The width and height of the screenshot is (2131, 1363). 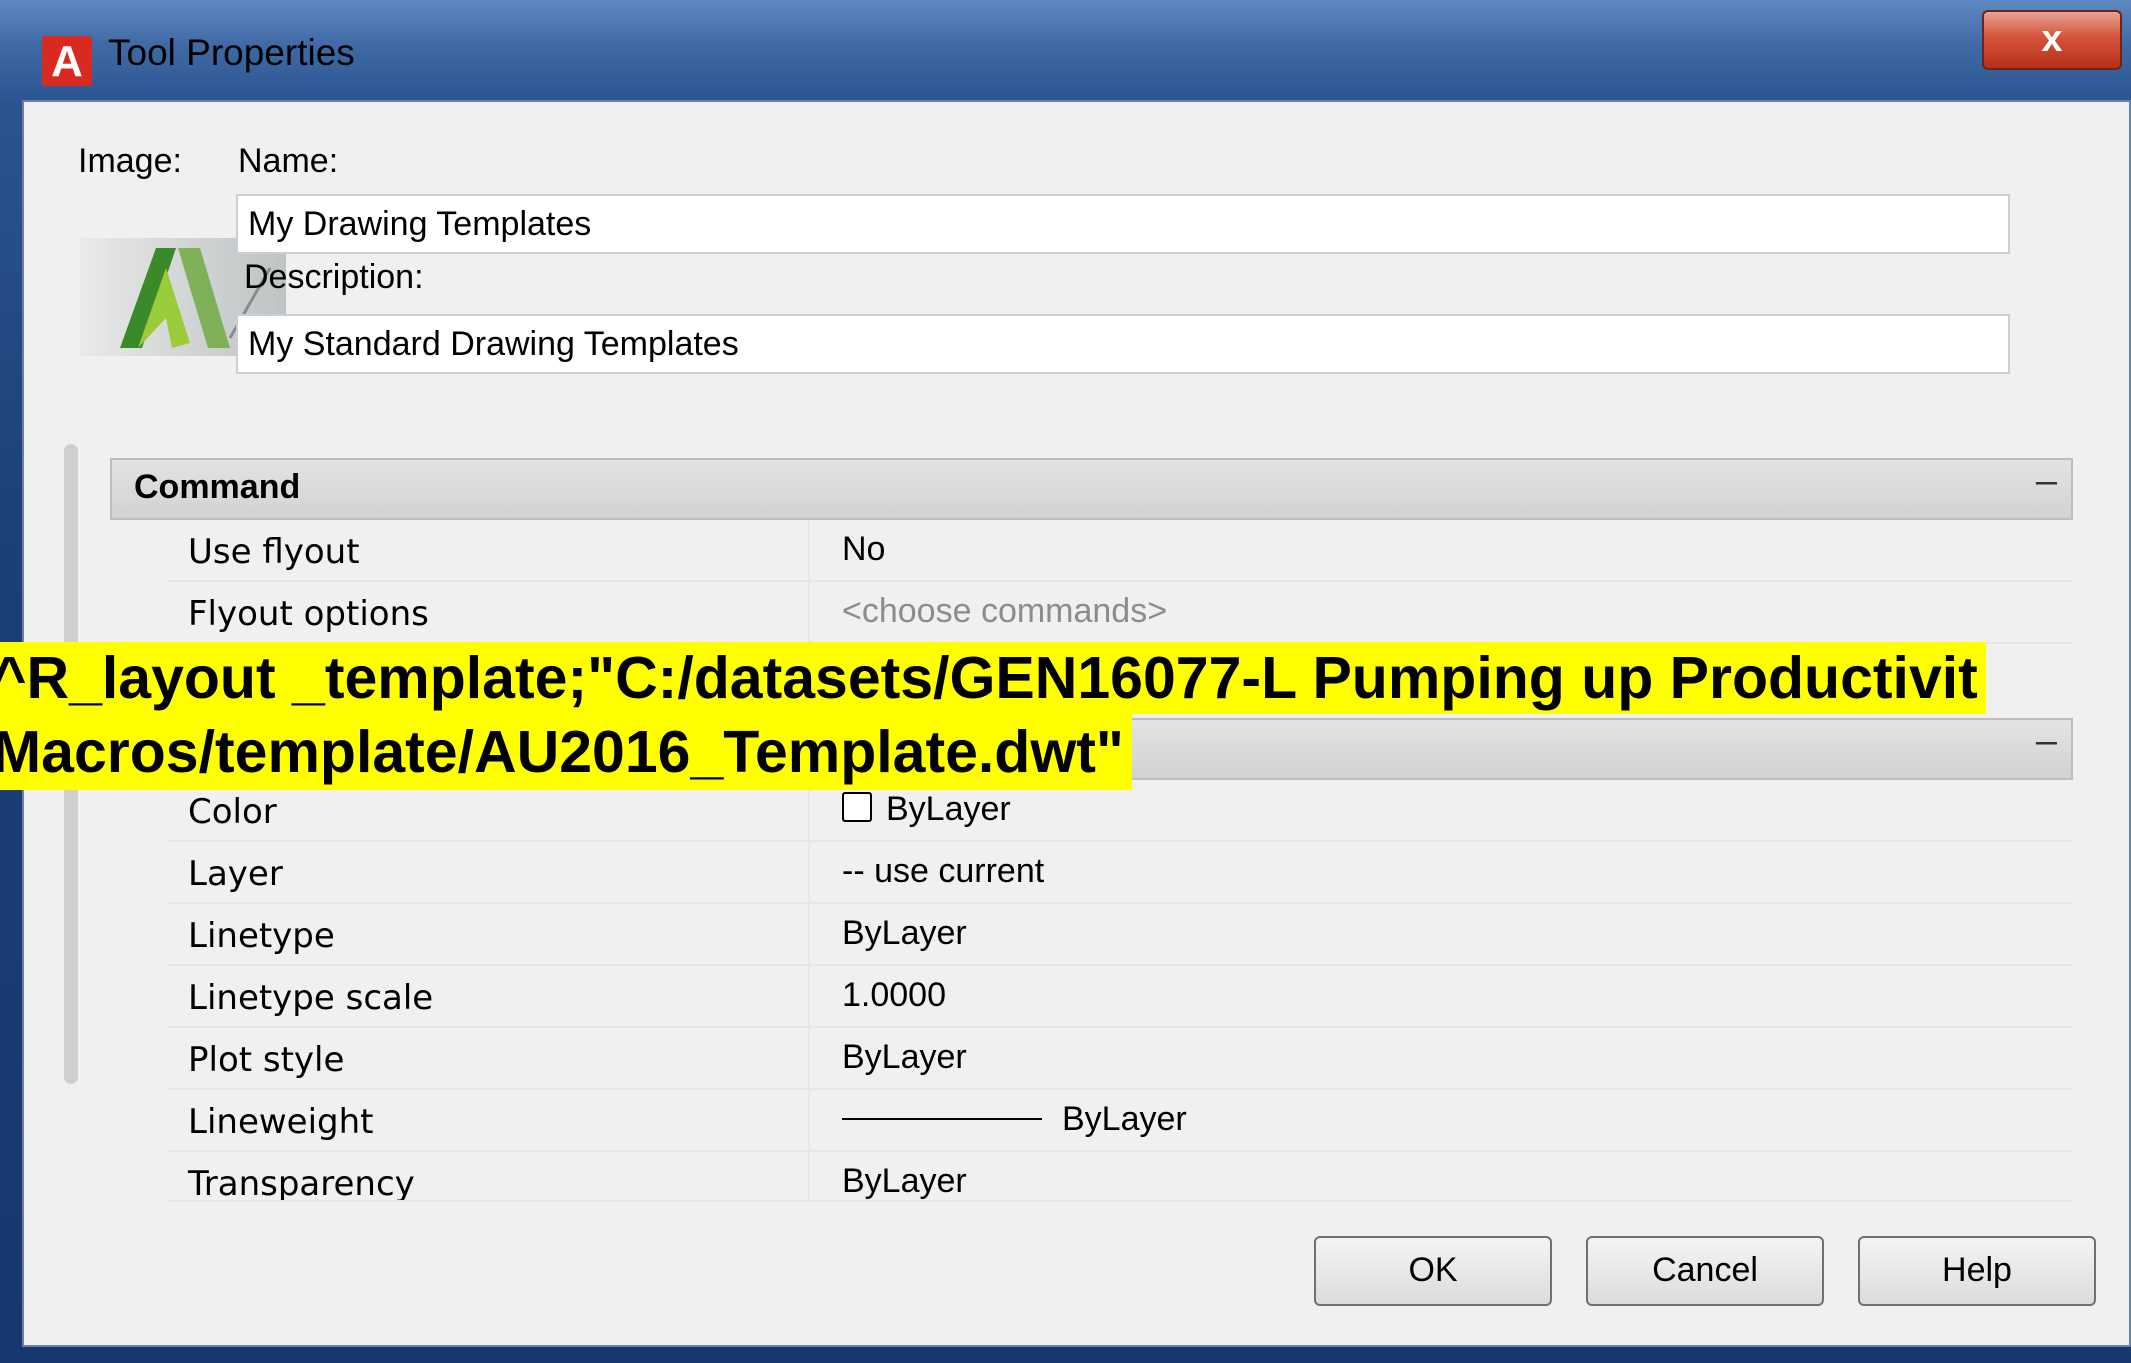 What do you see at coordinates (1120, 551) in the screenshot?
I see `property-row-use-flyout: Use flyout No` at bounding box center [1120, 551].